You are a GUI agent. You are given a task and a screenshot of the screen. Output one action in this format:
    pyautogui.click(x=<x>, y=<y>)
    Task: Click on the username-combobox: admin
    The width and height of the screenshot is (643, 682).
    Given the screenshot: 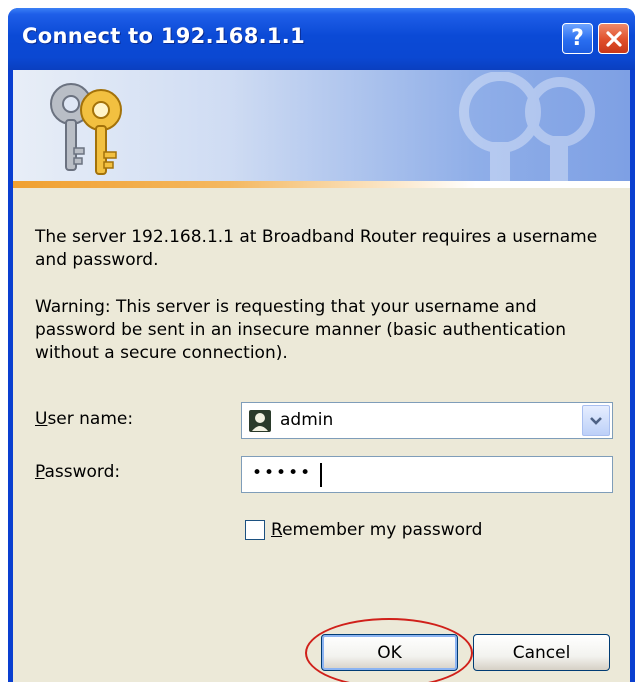 What is the action you would take?
    pyautogui.click(x=427, y=420)
    